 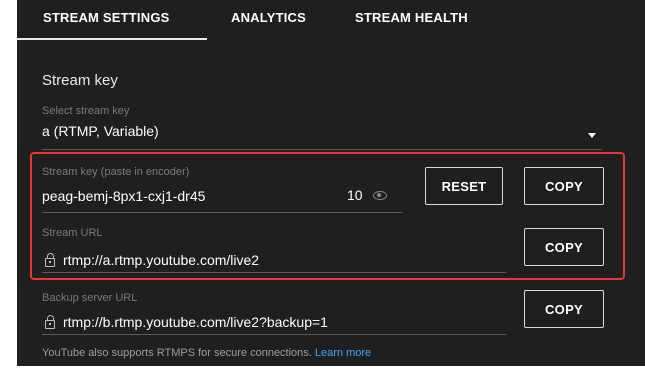 I want to click on stream-url-underline, so click(x=274, y=272).